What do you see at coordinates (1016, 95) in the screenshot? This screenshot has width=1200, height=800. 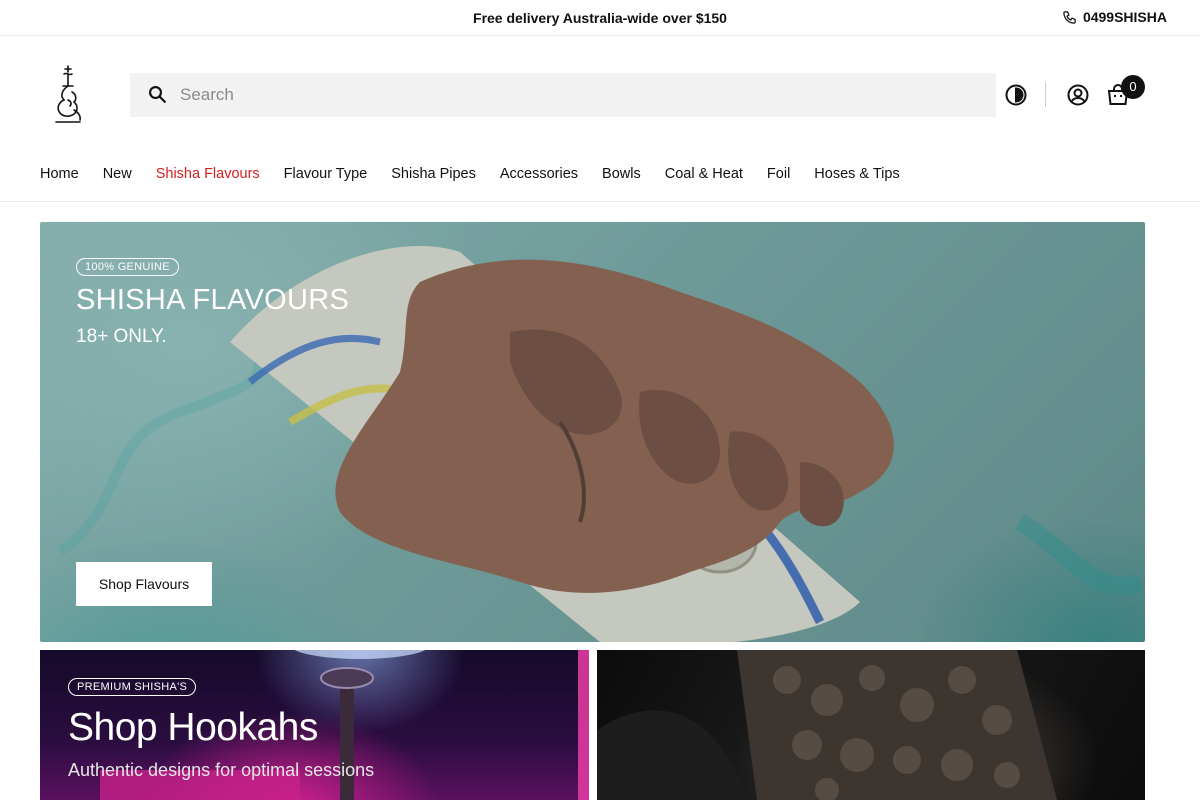 I see `theme-toggle-icon` at bounding box center [1016, 95].